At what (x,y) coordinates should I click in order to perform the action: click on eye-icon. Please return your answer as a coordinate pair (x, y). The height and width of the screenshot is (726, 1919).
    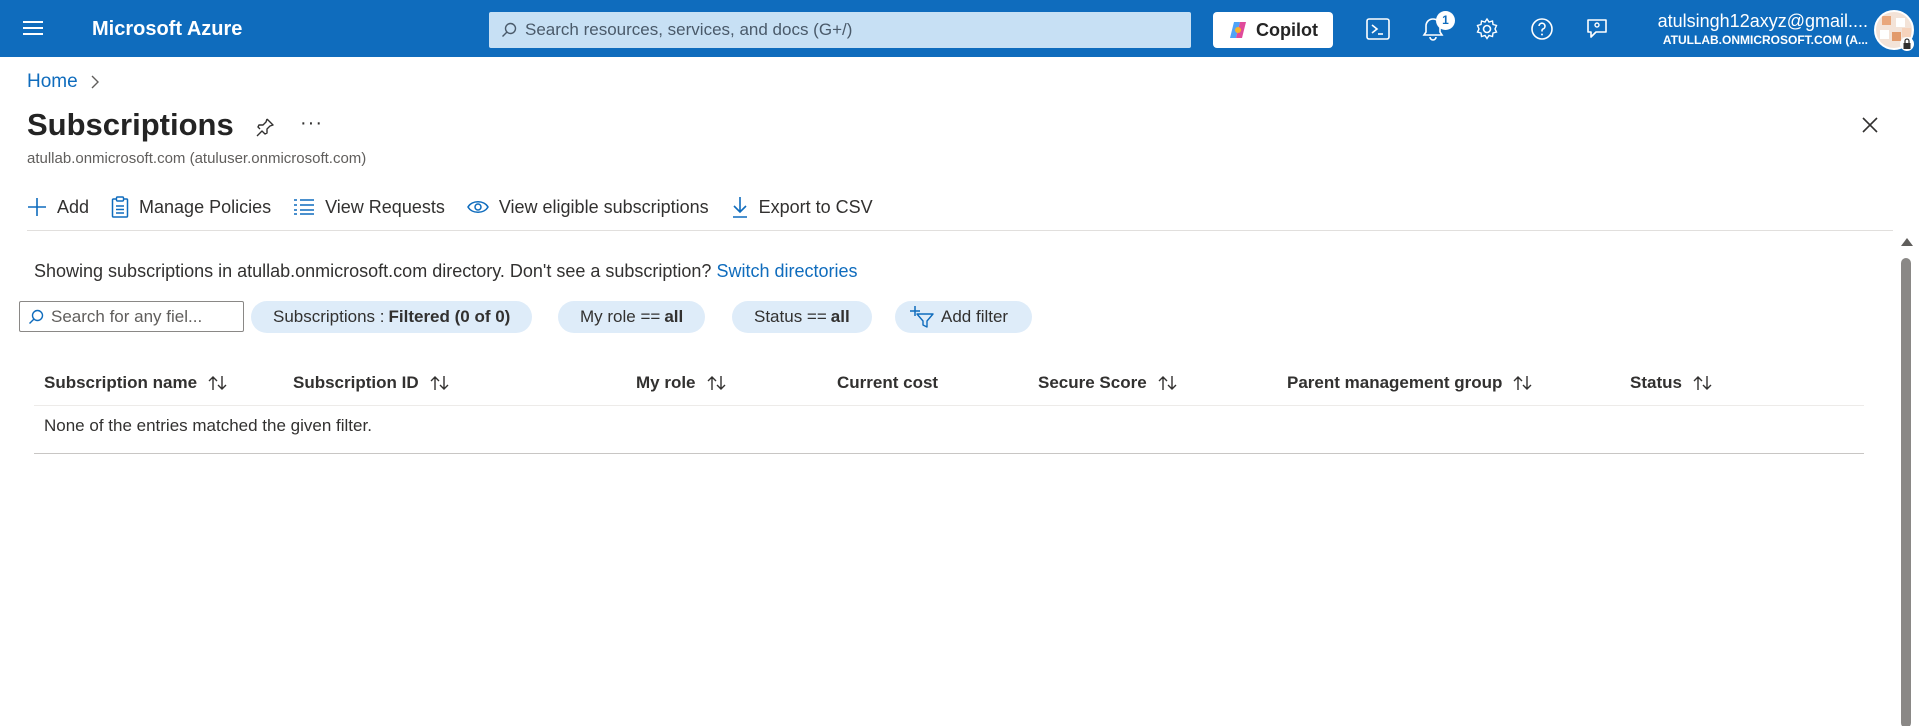
    Looking at the image, I should click on (477, 207).